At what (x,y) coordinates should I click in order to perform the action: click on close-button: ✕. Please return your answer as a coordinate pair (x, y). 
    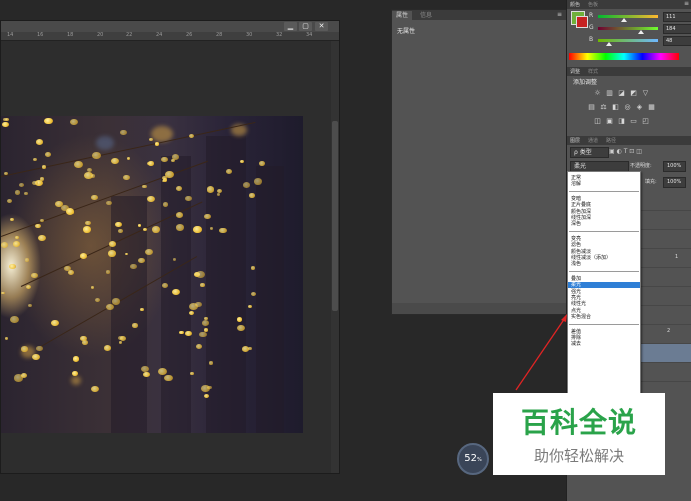
    Looking at the image, I should click on (321, 26).